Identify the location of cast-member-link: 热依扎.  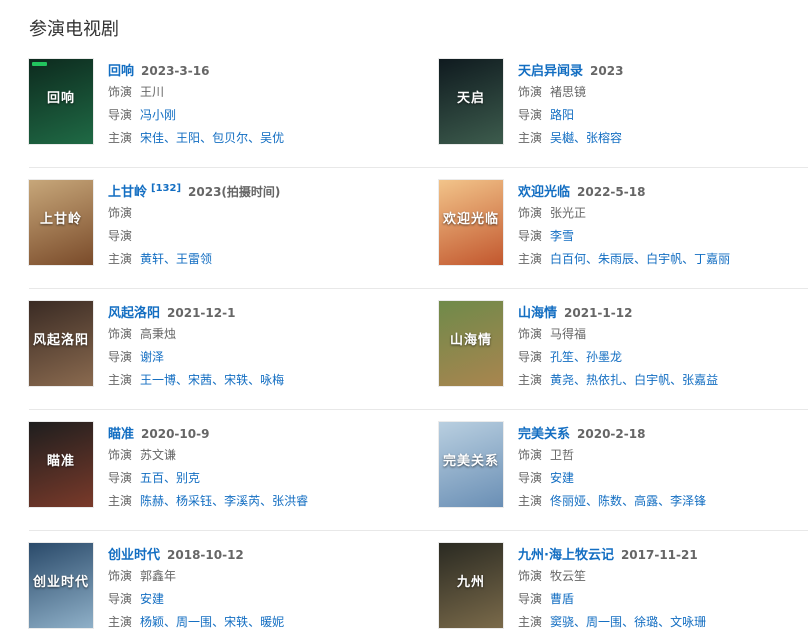
(604, 380).